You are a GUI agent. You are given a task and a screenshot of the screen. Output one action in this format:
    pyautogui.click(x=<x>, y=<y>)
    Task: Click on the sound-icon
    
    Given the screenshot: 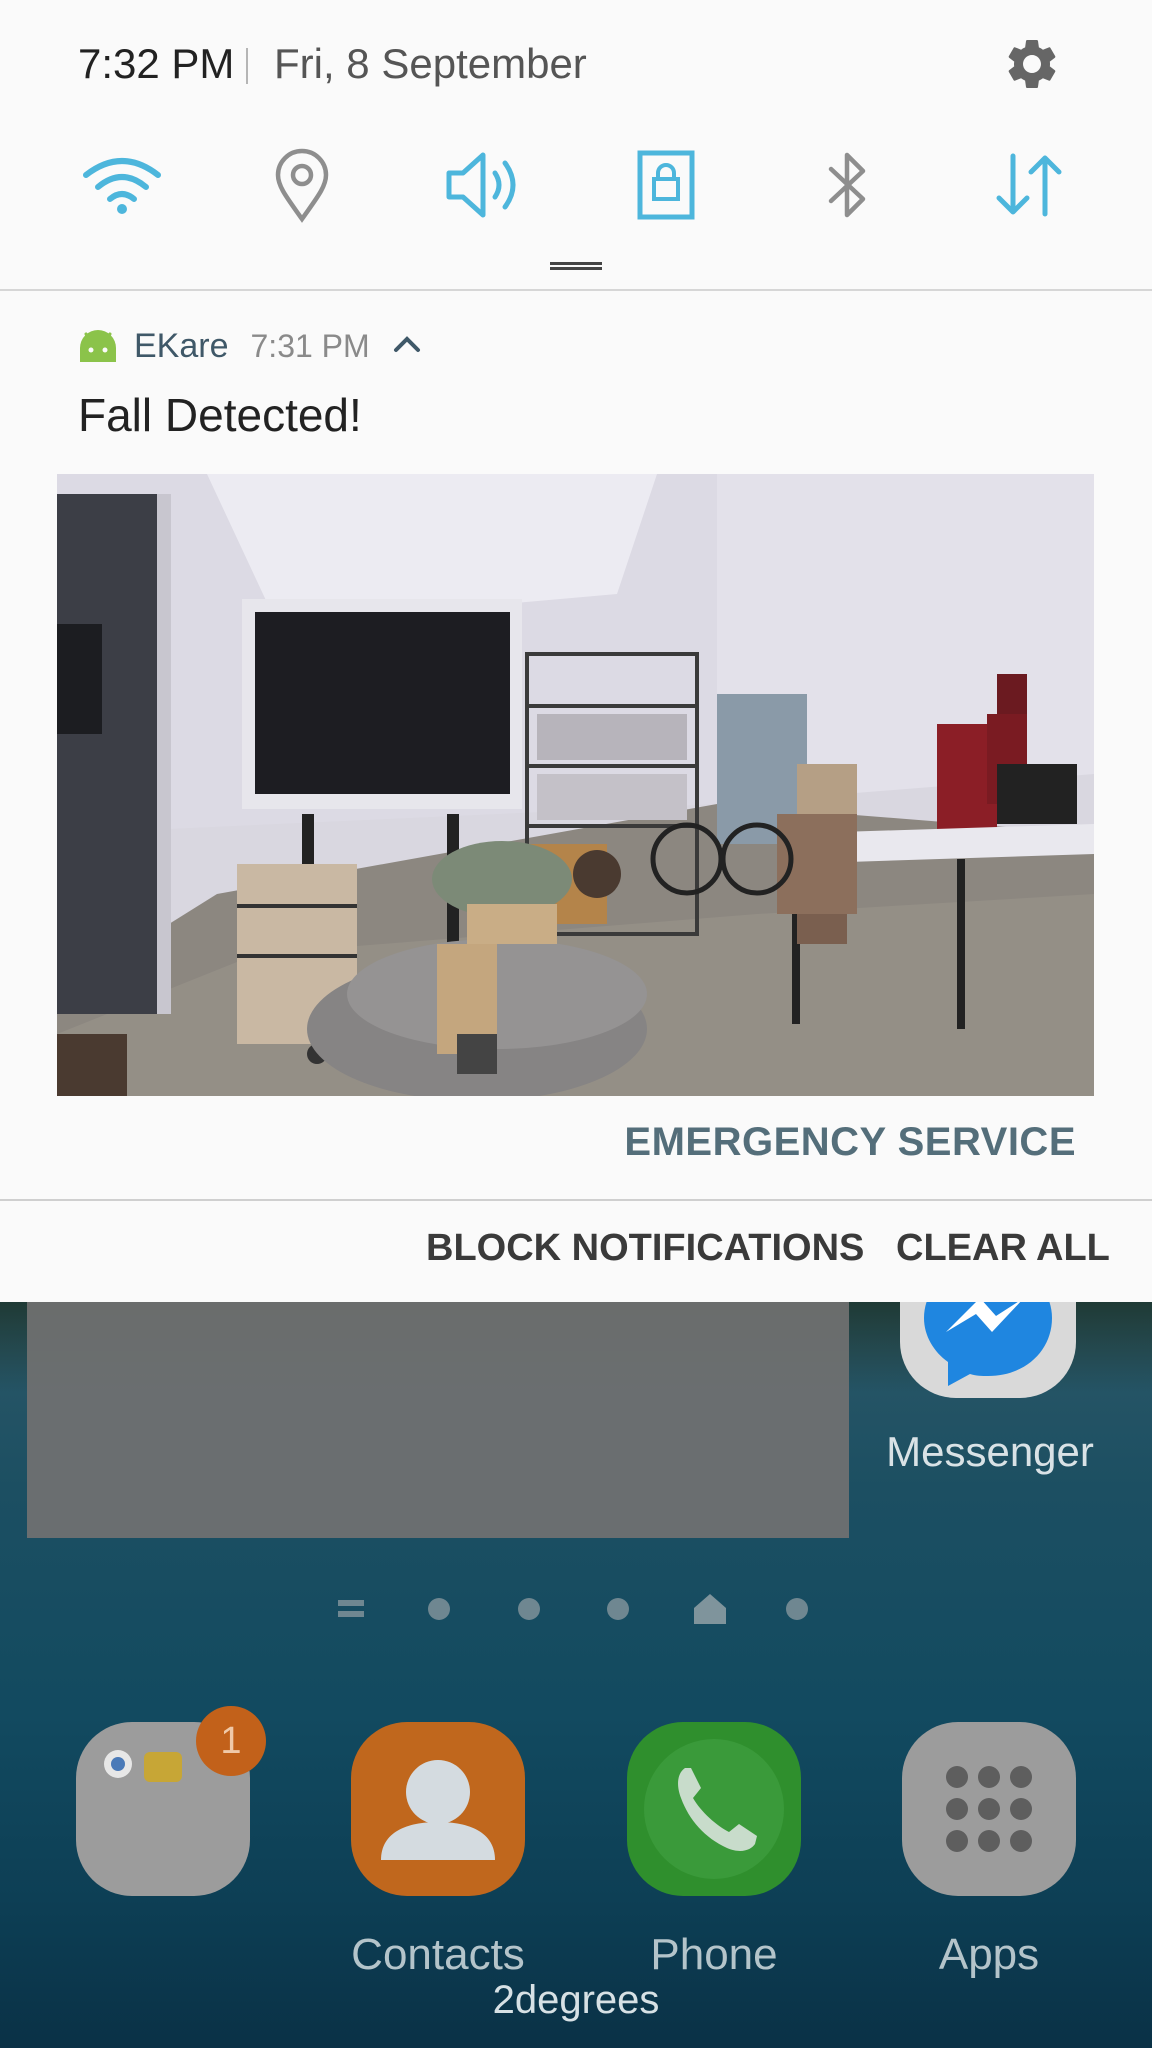 What is the action you would take?
    pyautogui.click(x=481, y=185)
    